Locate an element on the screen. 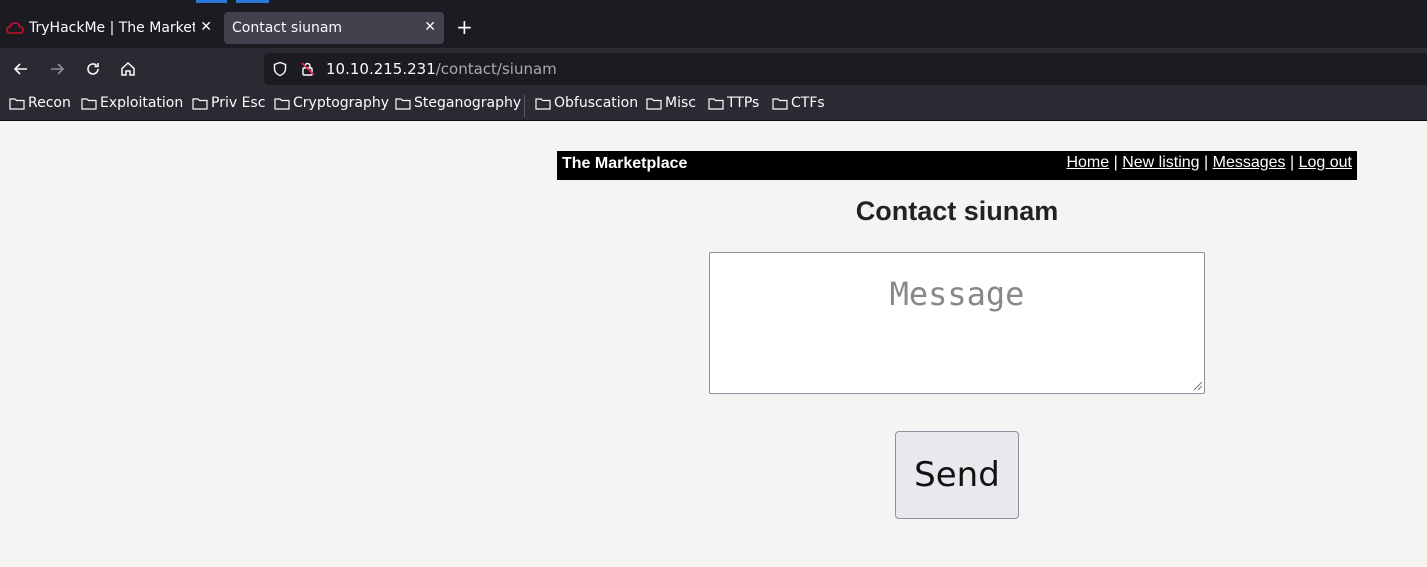 Image resolution: width=1427 pixels, height=567 pixels. bookmark-folder-recon: Recon is located at coordinates (40, 103).